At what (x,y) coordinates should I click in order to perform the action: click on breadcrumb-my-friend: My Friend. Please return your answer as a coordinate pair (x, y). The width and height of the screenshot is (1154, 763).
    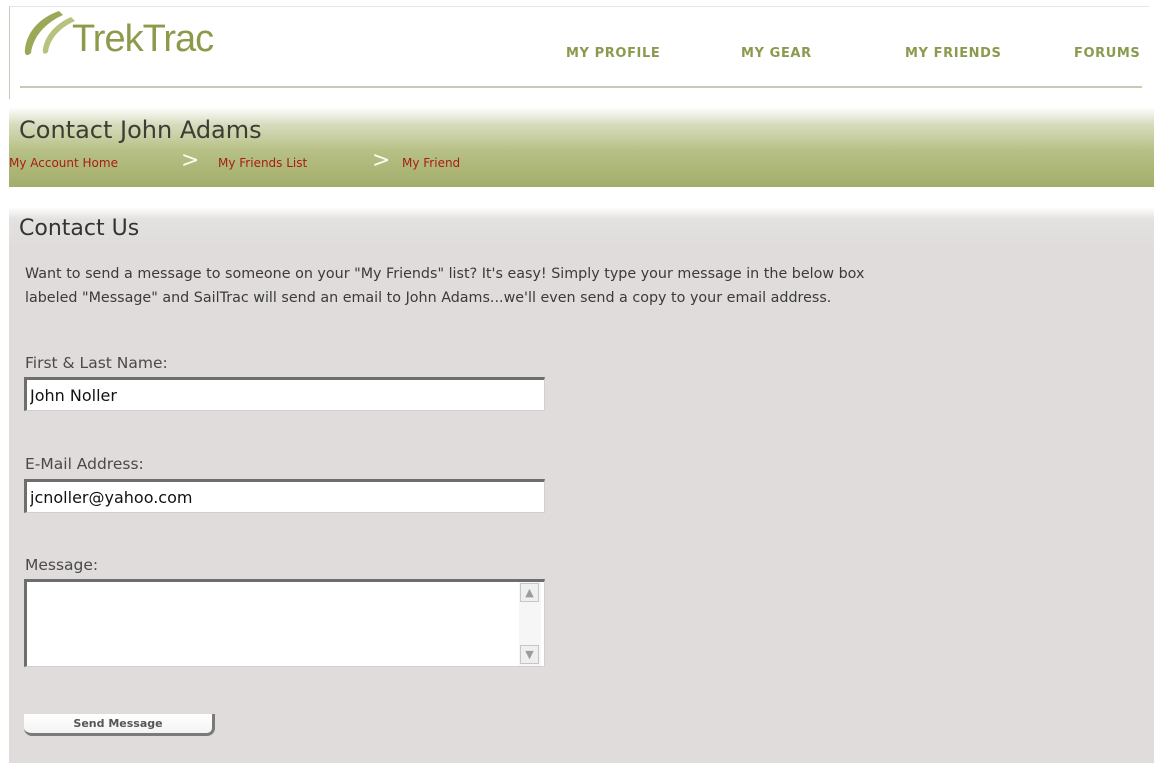
    Looking at the image, I should click on (431, 163).